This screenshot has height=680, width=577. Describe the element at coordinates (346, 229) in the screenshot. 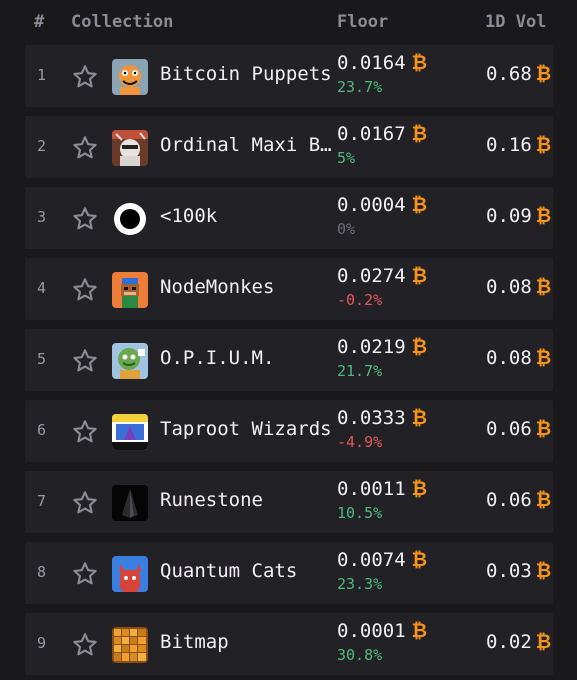

I see `floor-change: 0%` at that location.